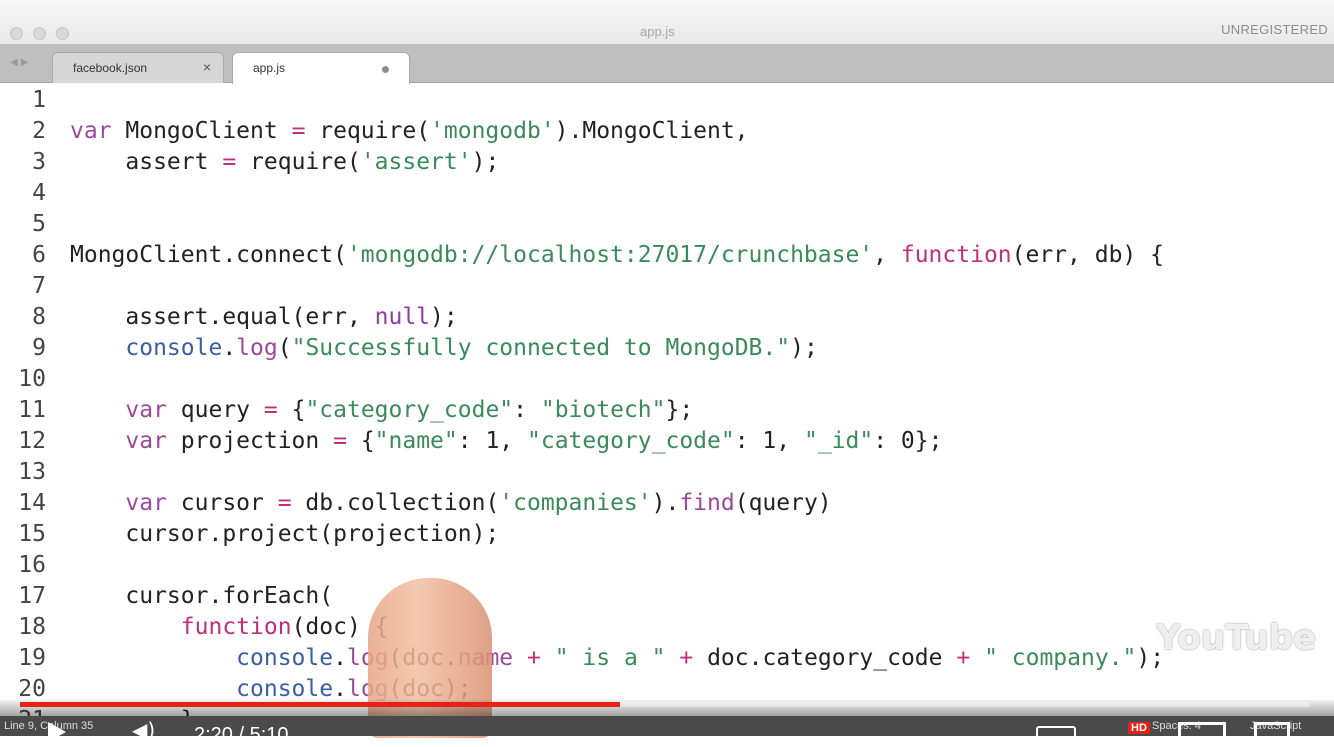 This screenshot has width=1334, height=747. Describe the element at coordinates (269, 68) in the screenshot. I see `tab-label: app.js` at that location.